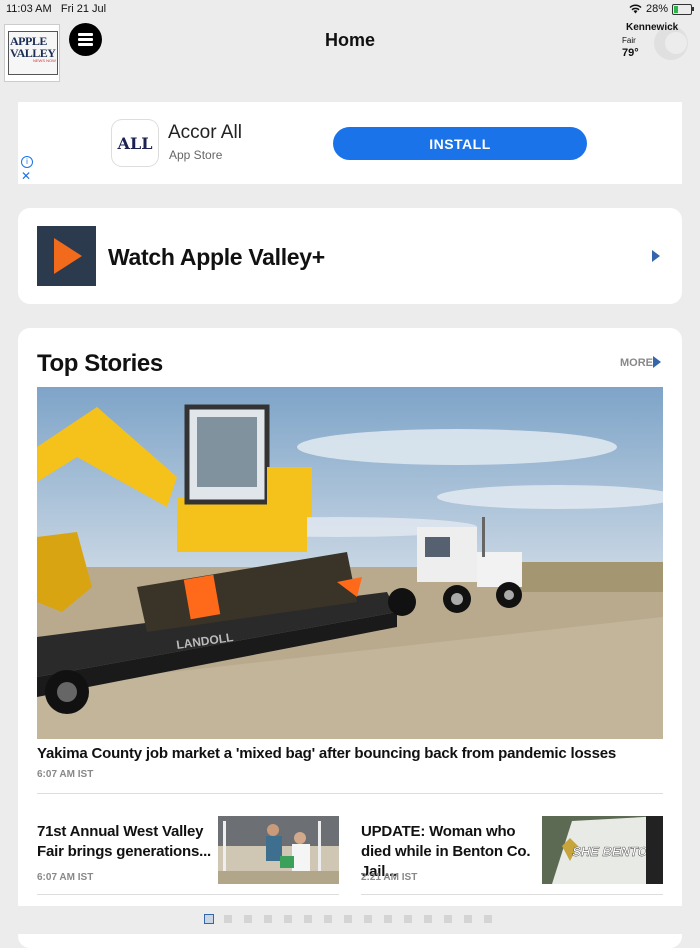 Image resolution: width=700 pixels, height=948 pixels. I want to click on logo-line3: NEWS NOW, so click(44, 60).